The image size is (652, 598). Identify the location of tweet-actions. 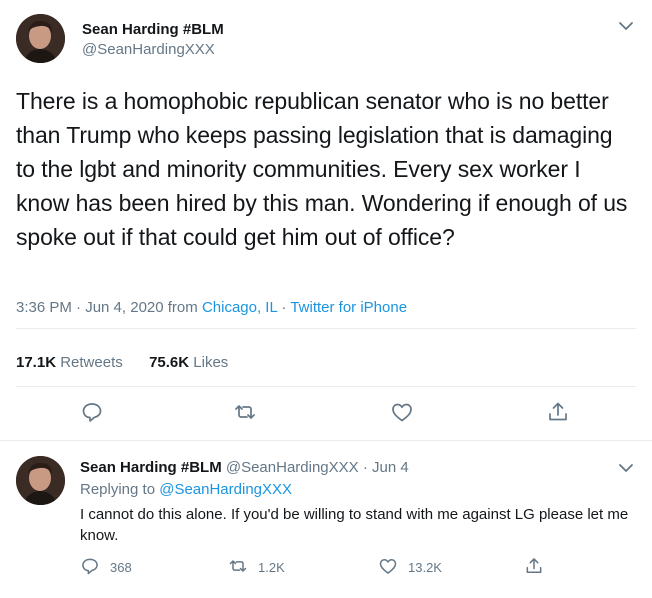
(326, 413).